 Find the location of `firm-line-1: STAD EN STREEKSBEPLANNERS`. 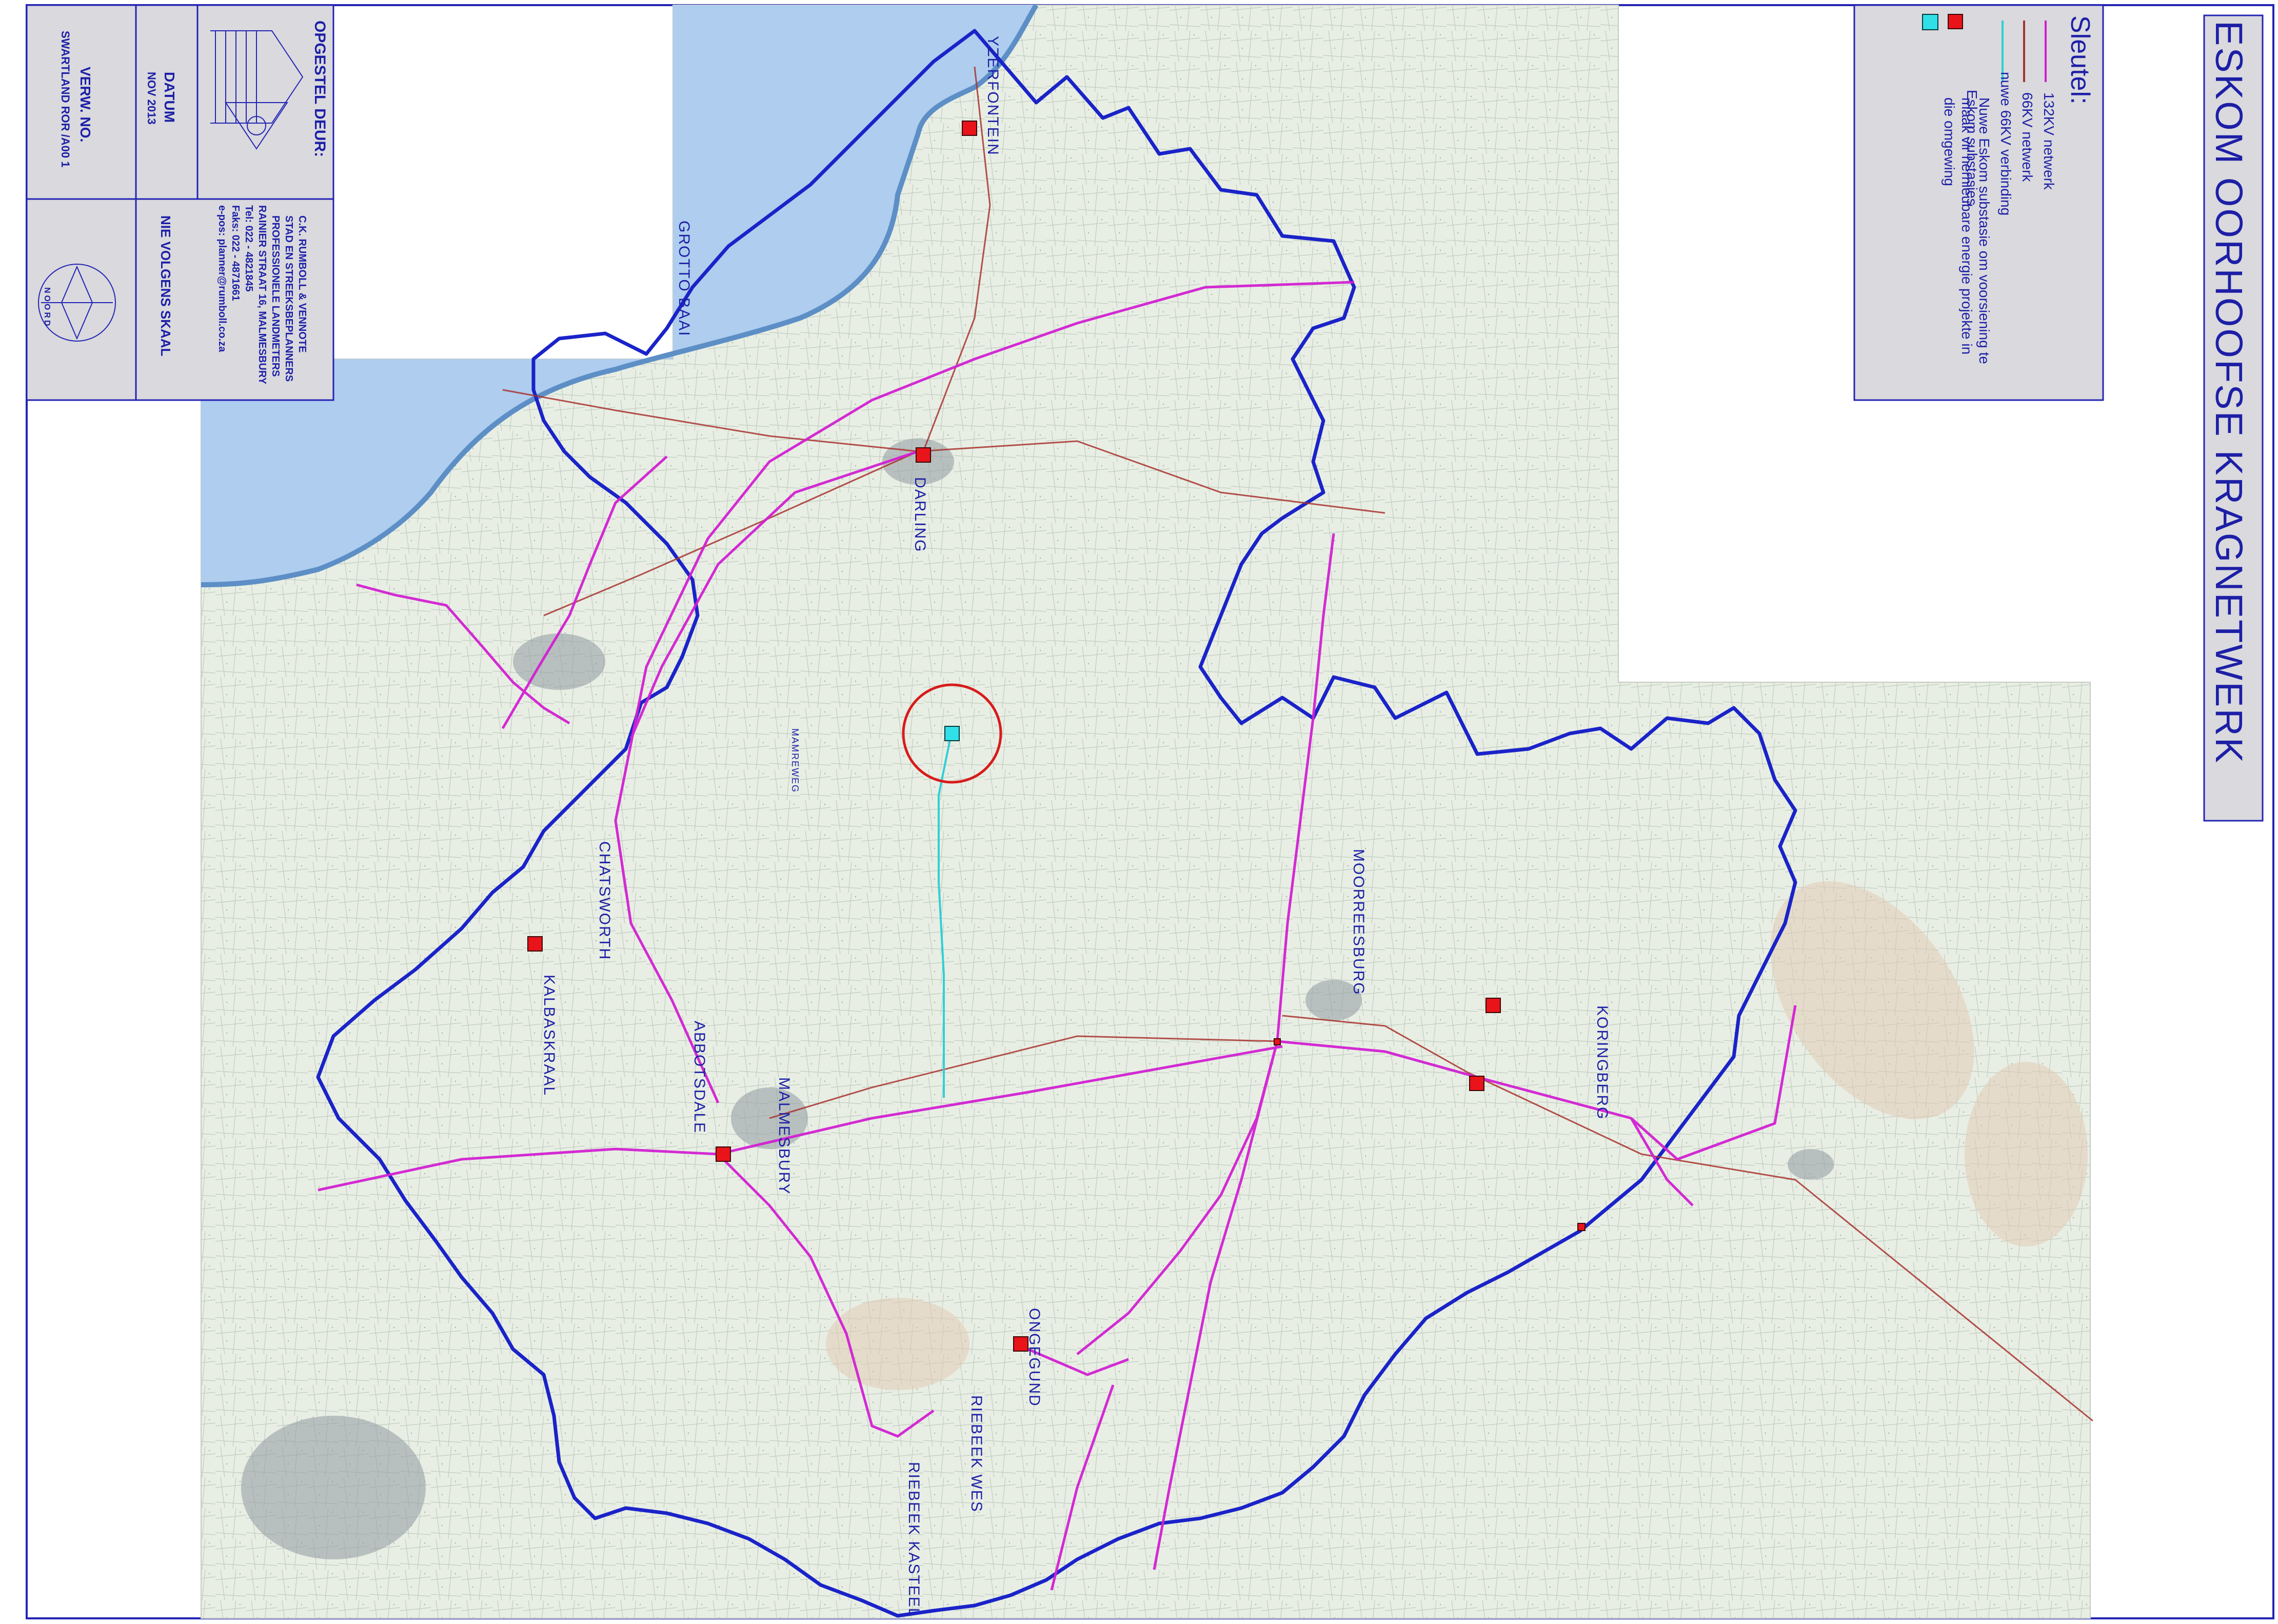

firm-line-1: STAD EN STREEKSBEPLANNERS is located at coordinates (288, 298).